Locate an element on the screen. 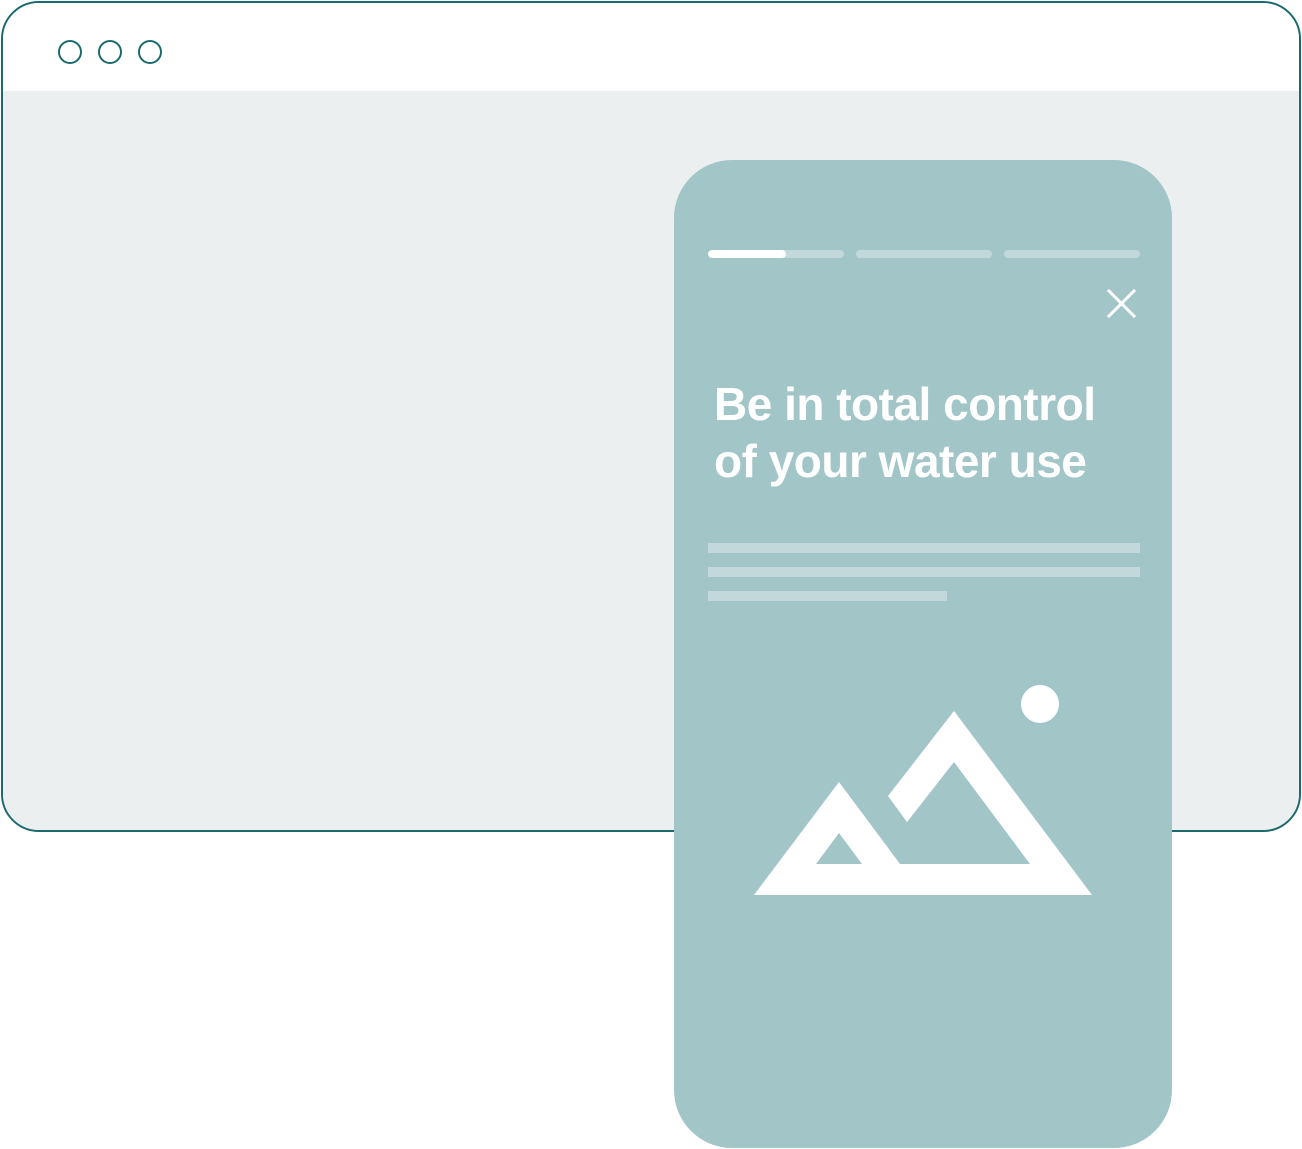  progress-fill is located at coordinates (747, 254).